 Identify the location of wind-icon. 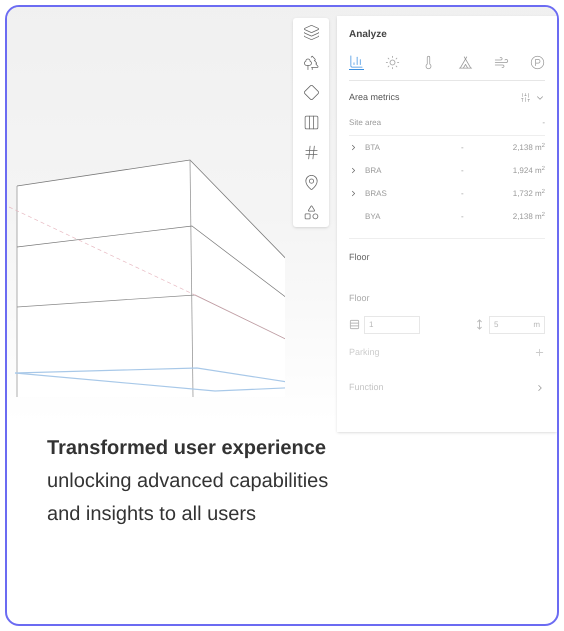
(501, 62).